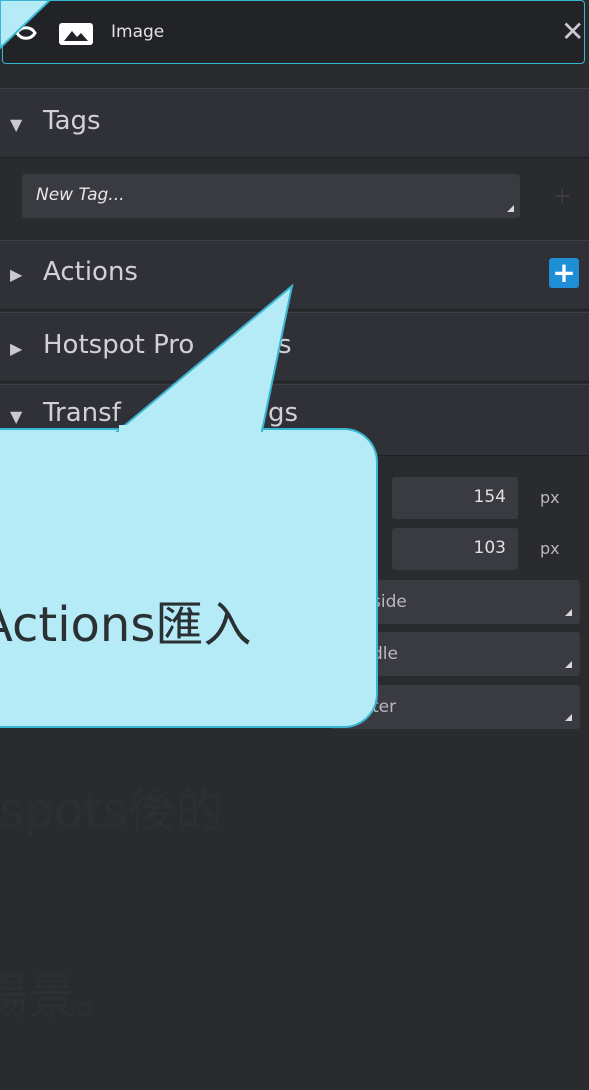  Describe the element at coordinates (62, 997) in the screenshot. I see `callout-line-3: 場景。` at that location.